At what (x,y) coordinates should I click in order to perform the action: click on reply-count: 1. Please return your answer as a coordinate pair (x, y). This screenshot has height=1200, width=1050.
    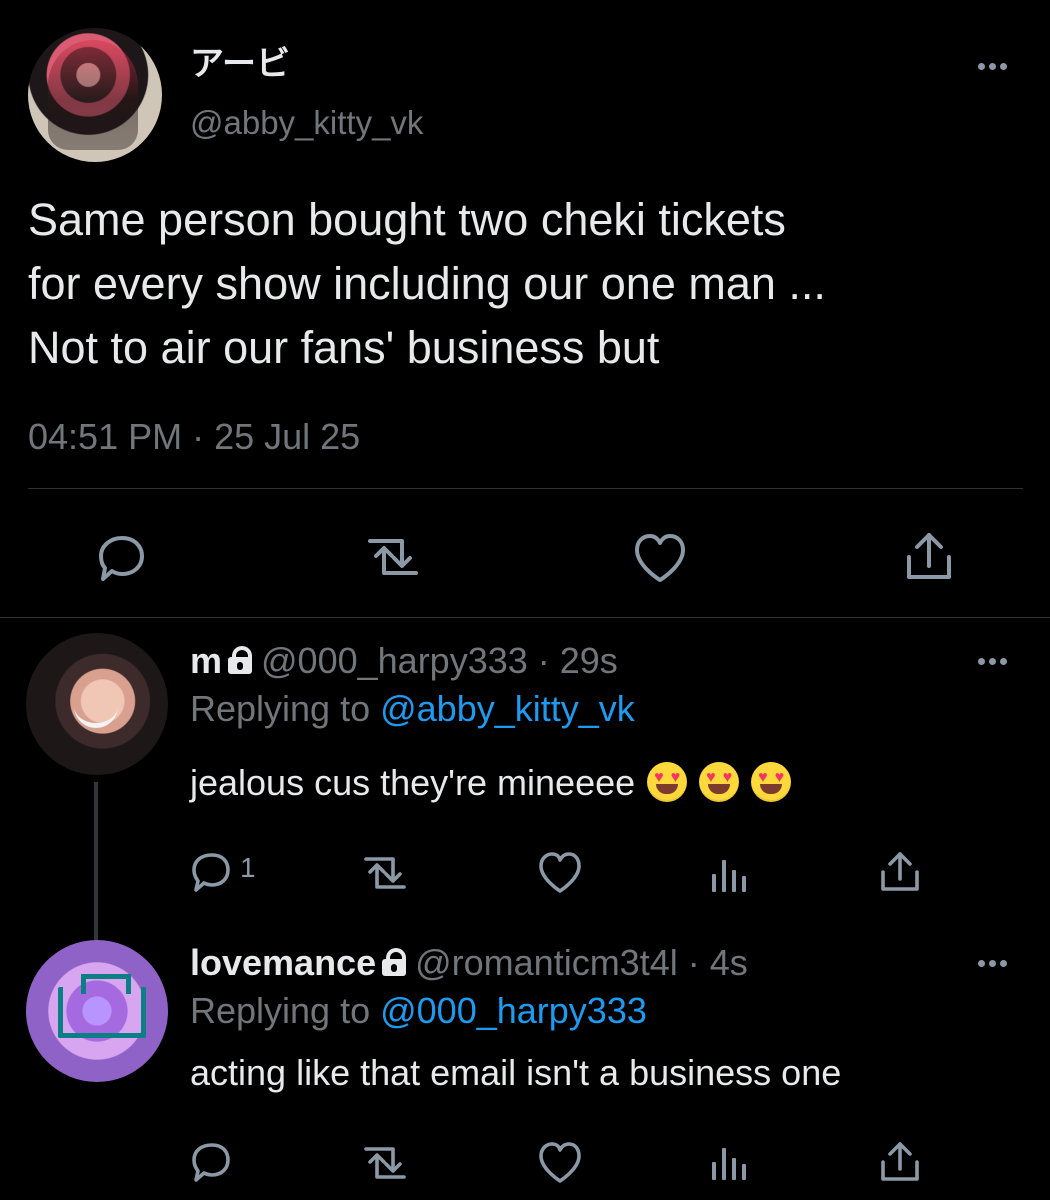
    Looking at the image, I should click on (248, 867).